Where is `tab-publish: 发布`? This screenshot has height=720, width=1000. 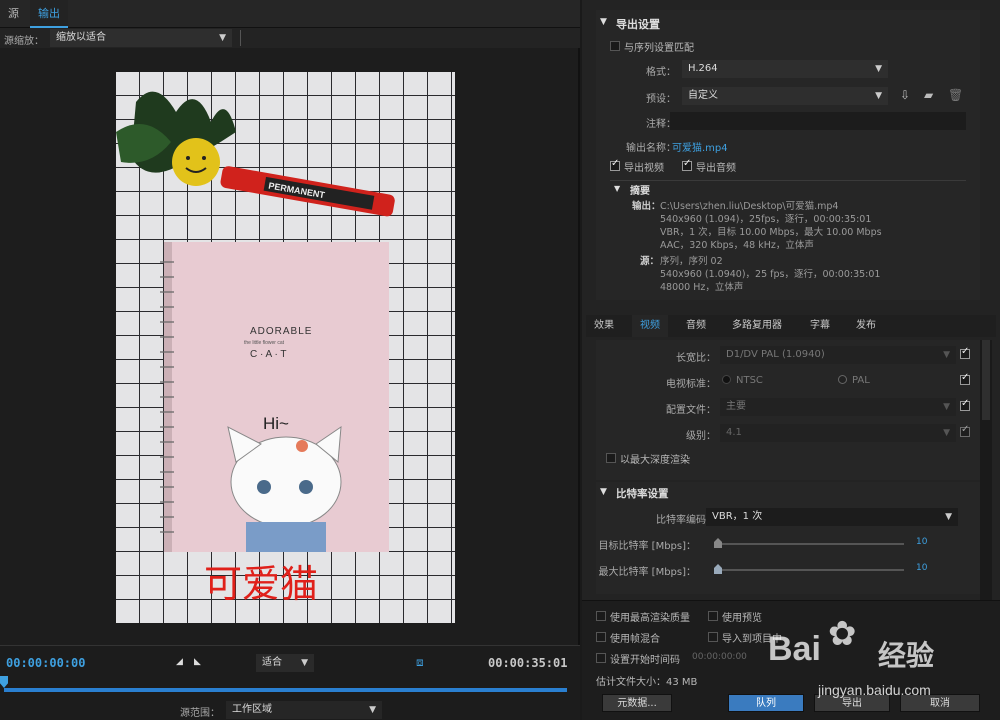
tab-publish: 发布 is located at coordinates (866, 326).